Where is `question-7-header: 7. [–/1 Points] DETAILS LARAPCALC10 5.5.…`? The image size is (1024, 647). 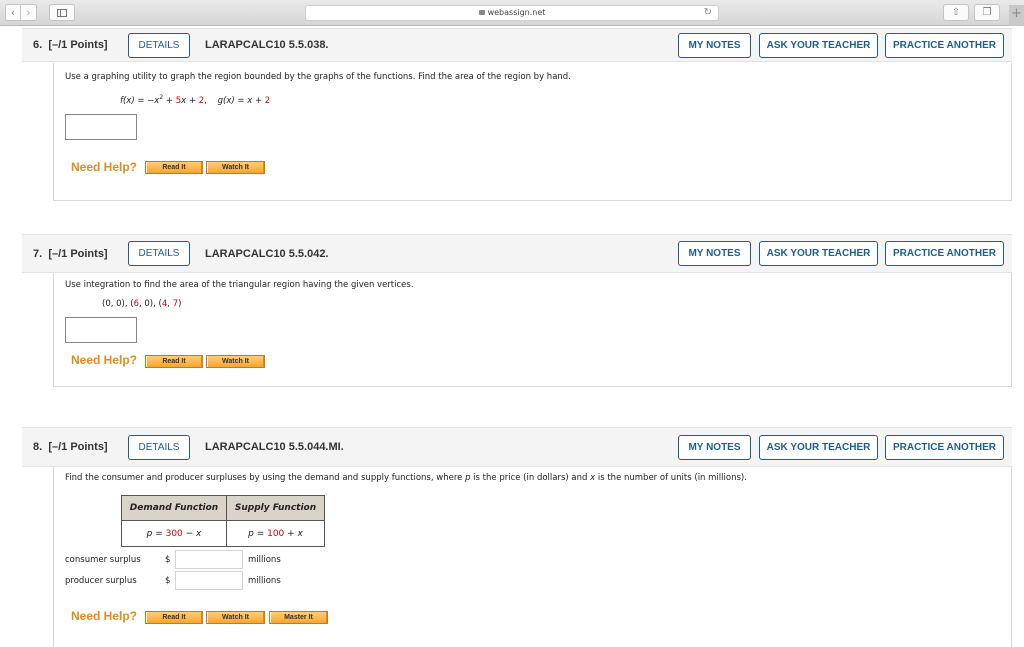 question-7-header: 7. [–/1 Points] DETAILS LARAPCALC10 5.5.… is located at coordinates (517, 253).